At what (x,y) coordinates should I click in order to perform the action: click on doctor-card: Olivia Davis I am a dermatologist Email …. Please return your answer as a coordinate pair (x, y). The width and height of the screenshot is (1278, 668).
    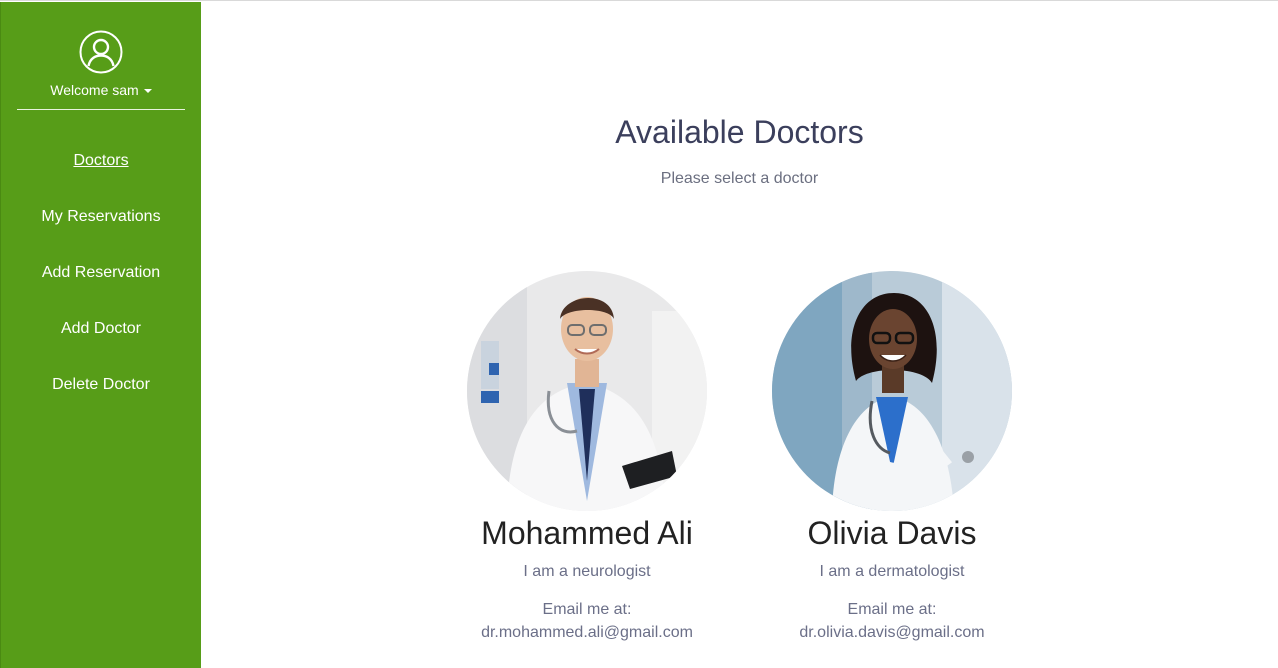
    Looking at the image, I should click on (892, 456).